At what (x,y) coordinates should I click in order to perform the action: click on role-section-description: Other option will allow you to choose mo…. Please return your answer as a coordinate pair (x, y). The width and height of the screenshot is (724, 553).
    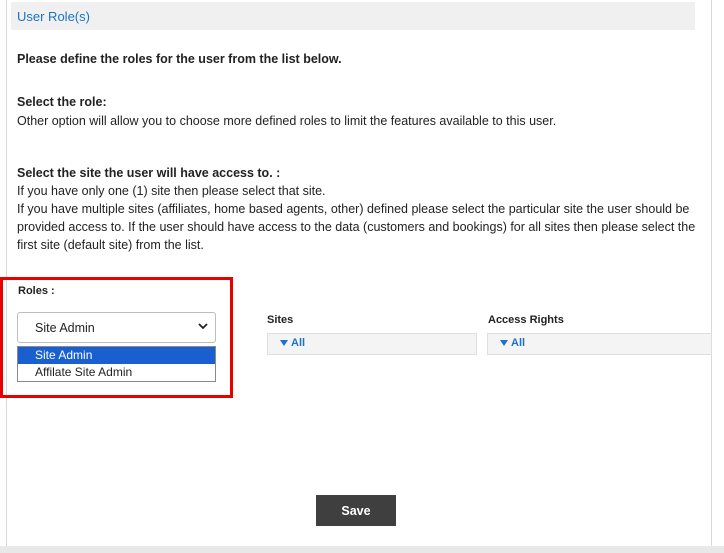
    Looking at the image, I should click on (287, 121).